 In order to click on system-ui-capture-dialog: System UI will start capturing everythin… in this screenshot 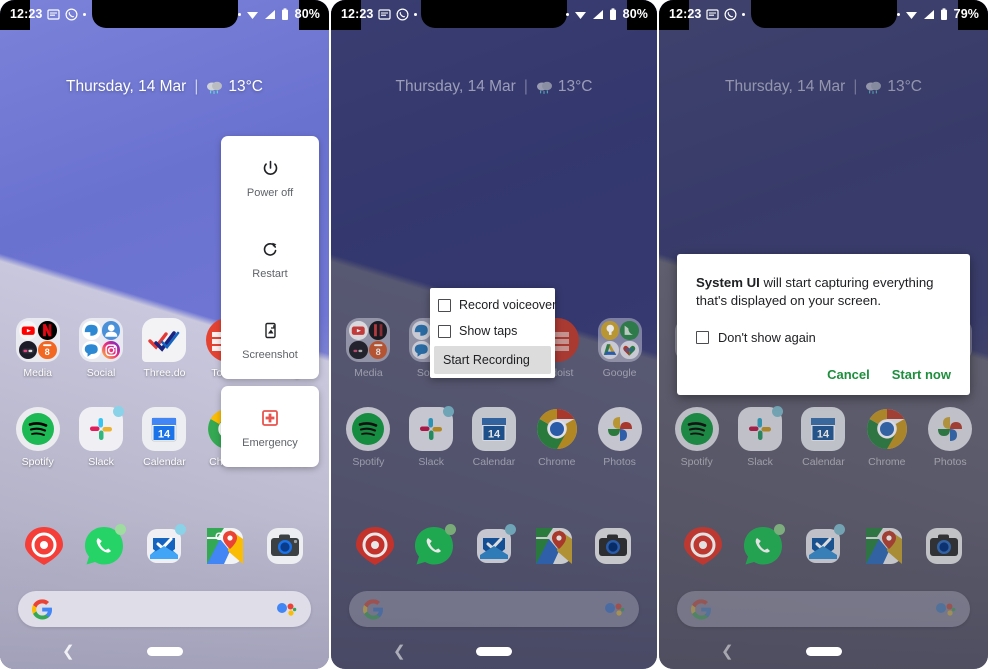, I will do `click(823, 324)`.